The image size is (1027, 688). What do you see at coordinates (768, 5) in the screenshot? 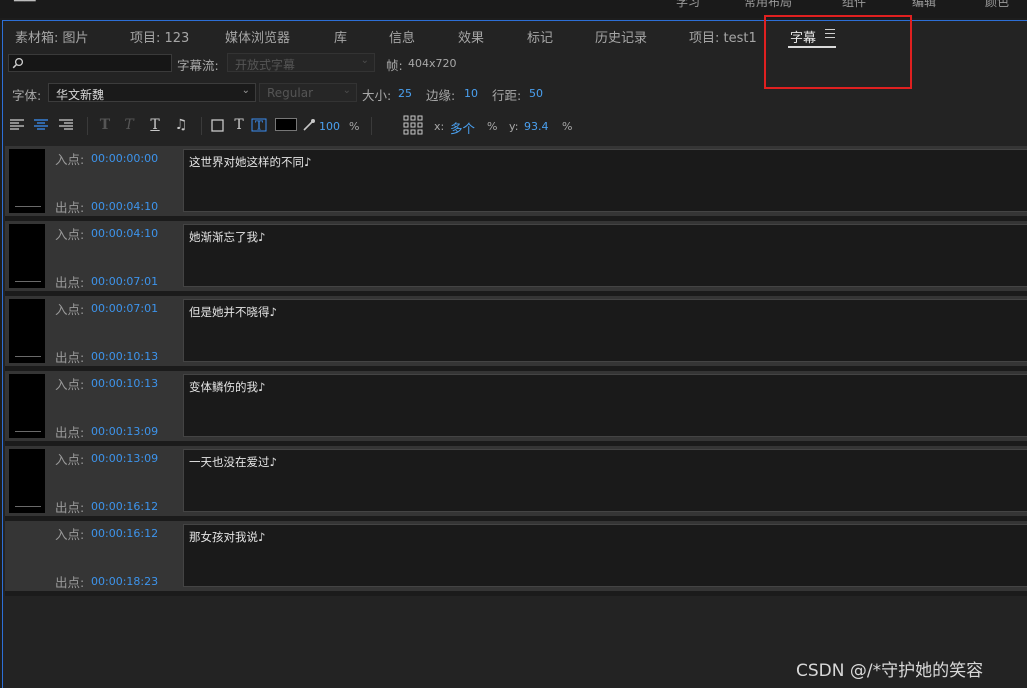
I see `workspace-common-layout: 常用布局` at bounding box center [768, 5].